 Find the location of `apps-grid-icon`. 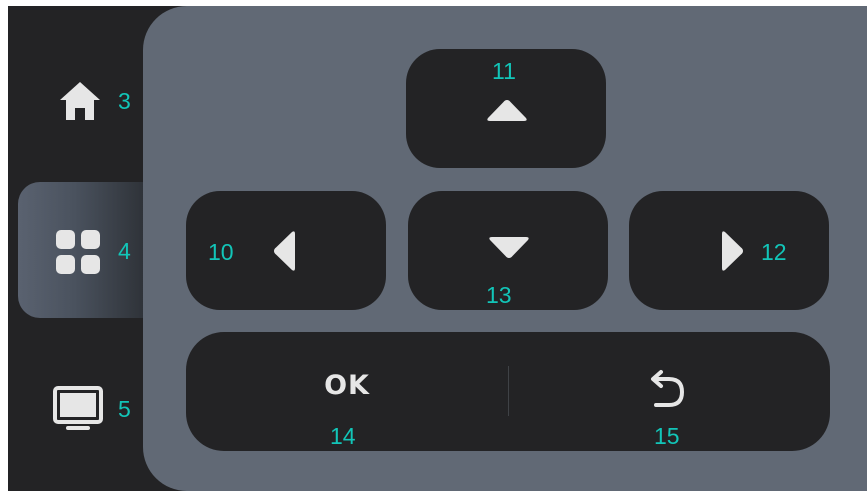

apps-grid-icon is located at coordinates (78, 252).